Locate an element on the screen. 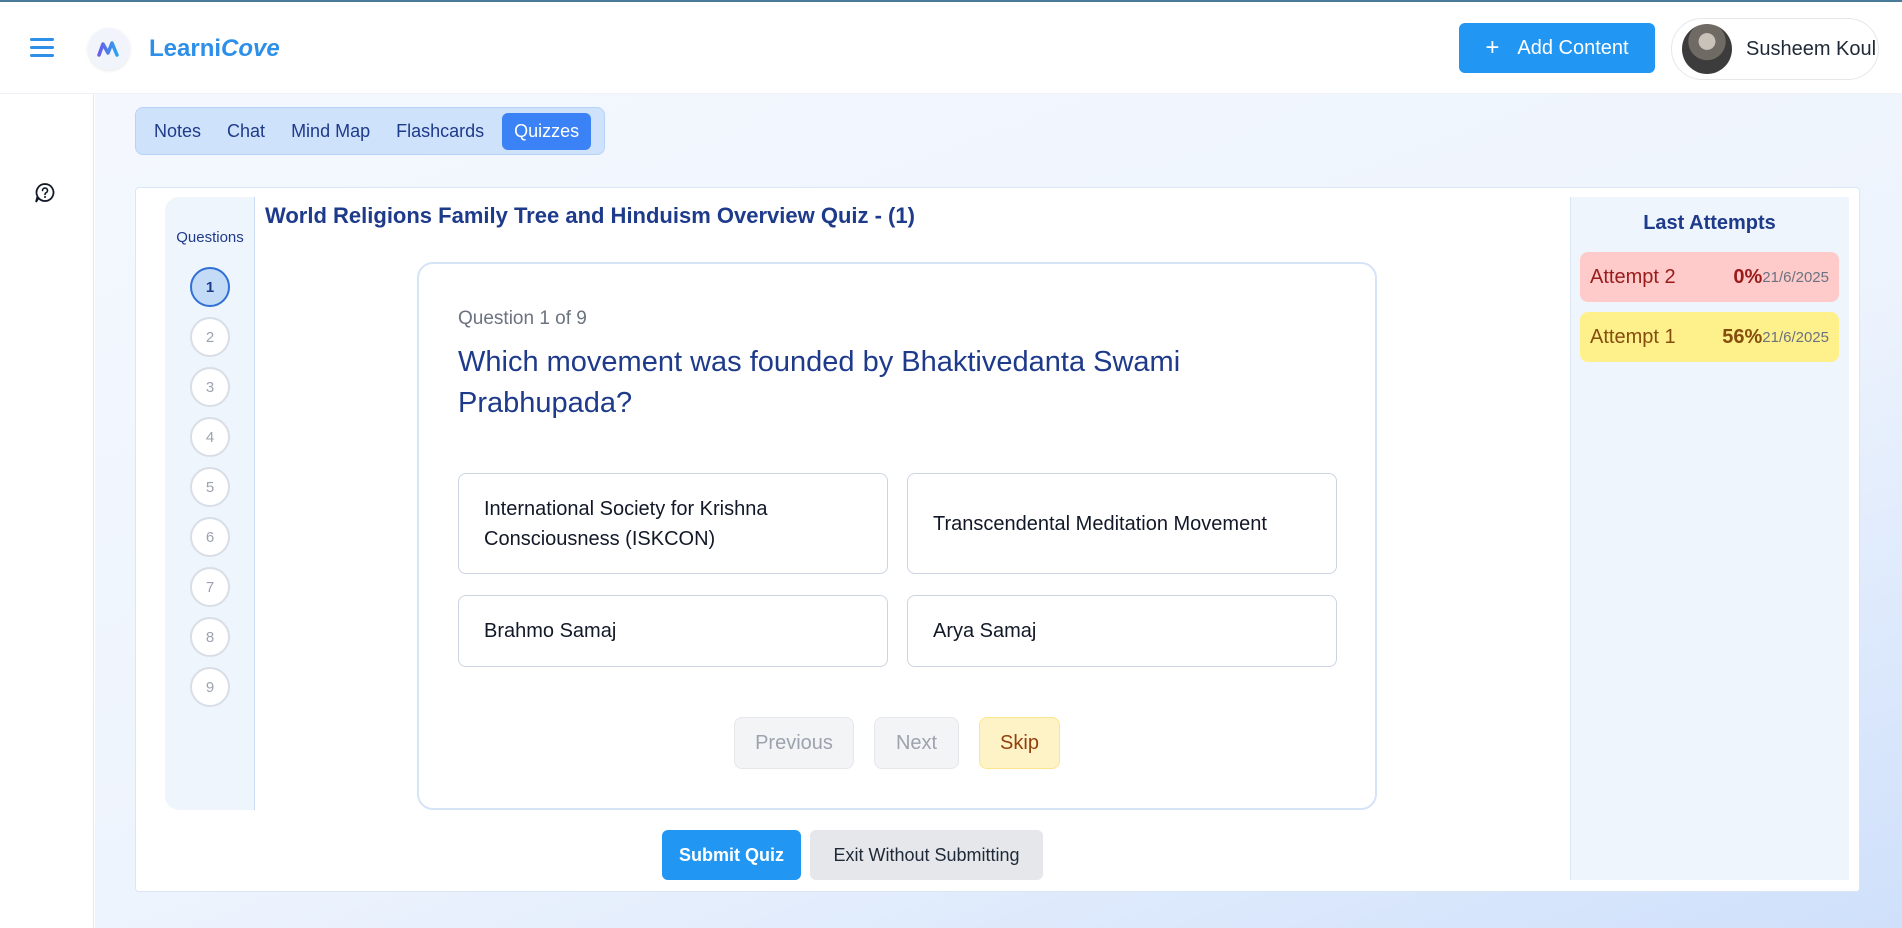 This screenshot has height=928, width=1902. chat-question-icon is located at coordinates (45, 193).